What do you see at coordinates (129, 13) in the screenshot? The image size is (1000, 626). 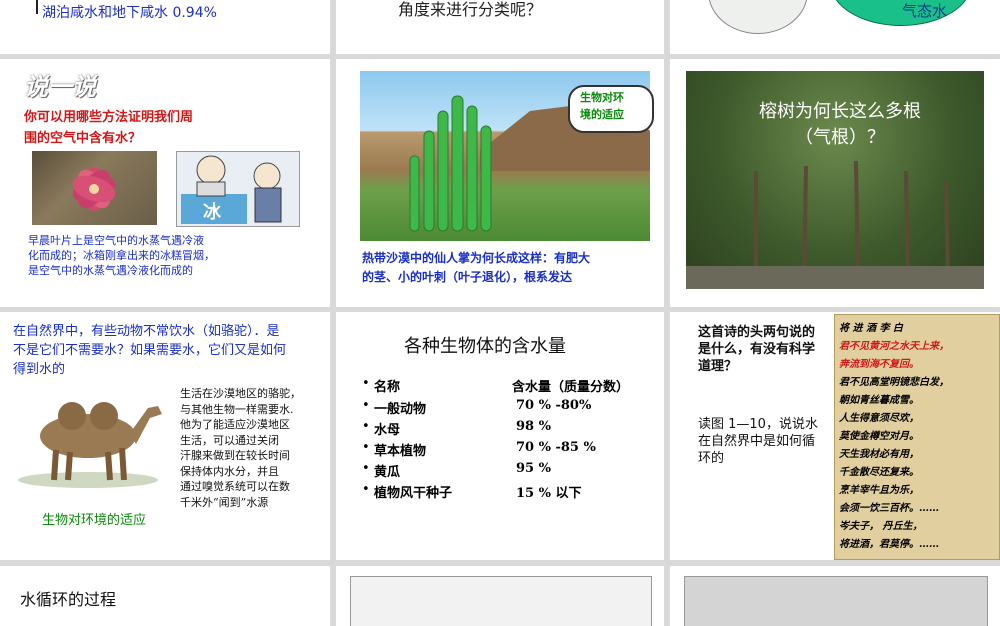 I see `saltwater-text: 湖泊咸水和地下咸水 0.94%` at bounding box center [129, 13].